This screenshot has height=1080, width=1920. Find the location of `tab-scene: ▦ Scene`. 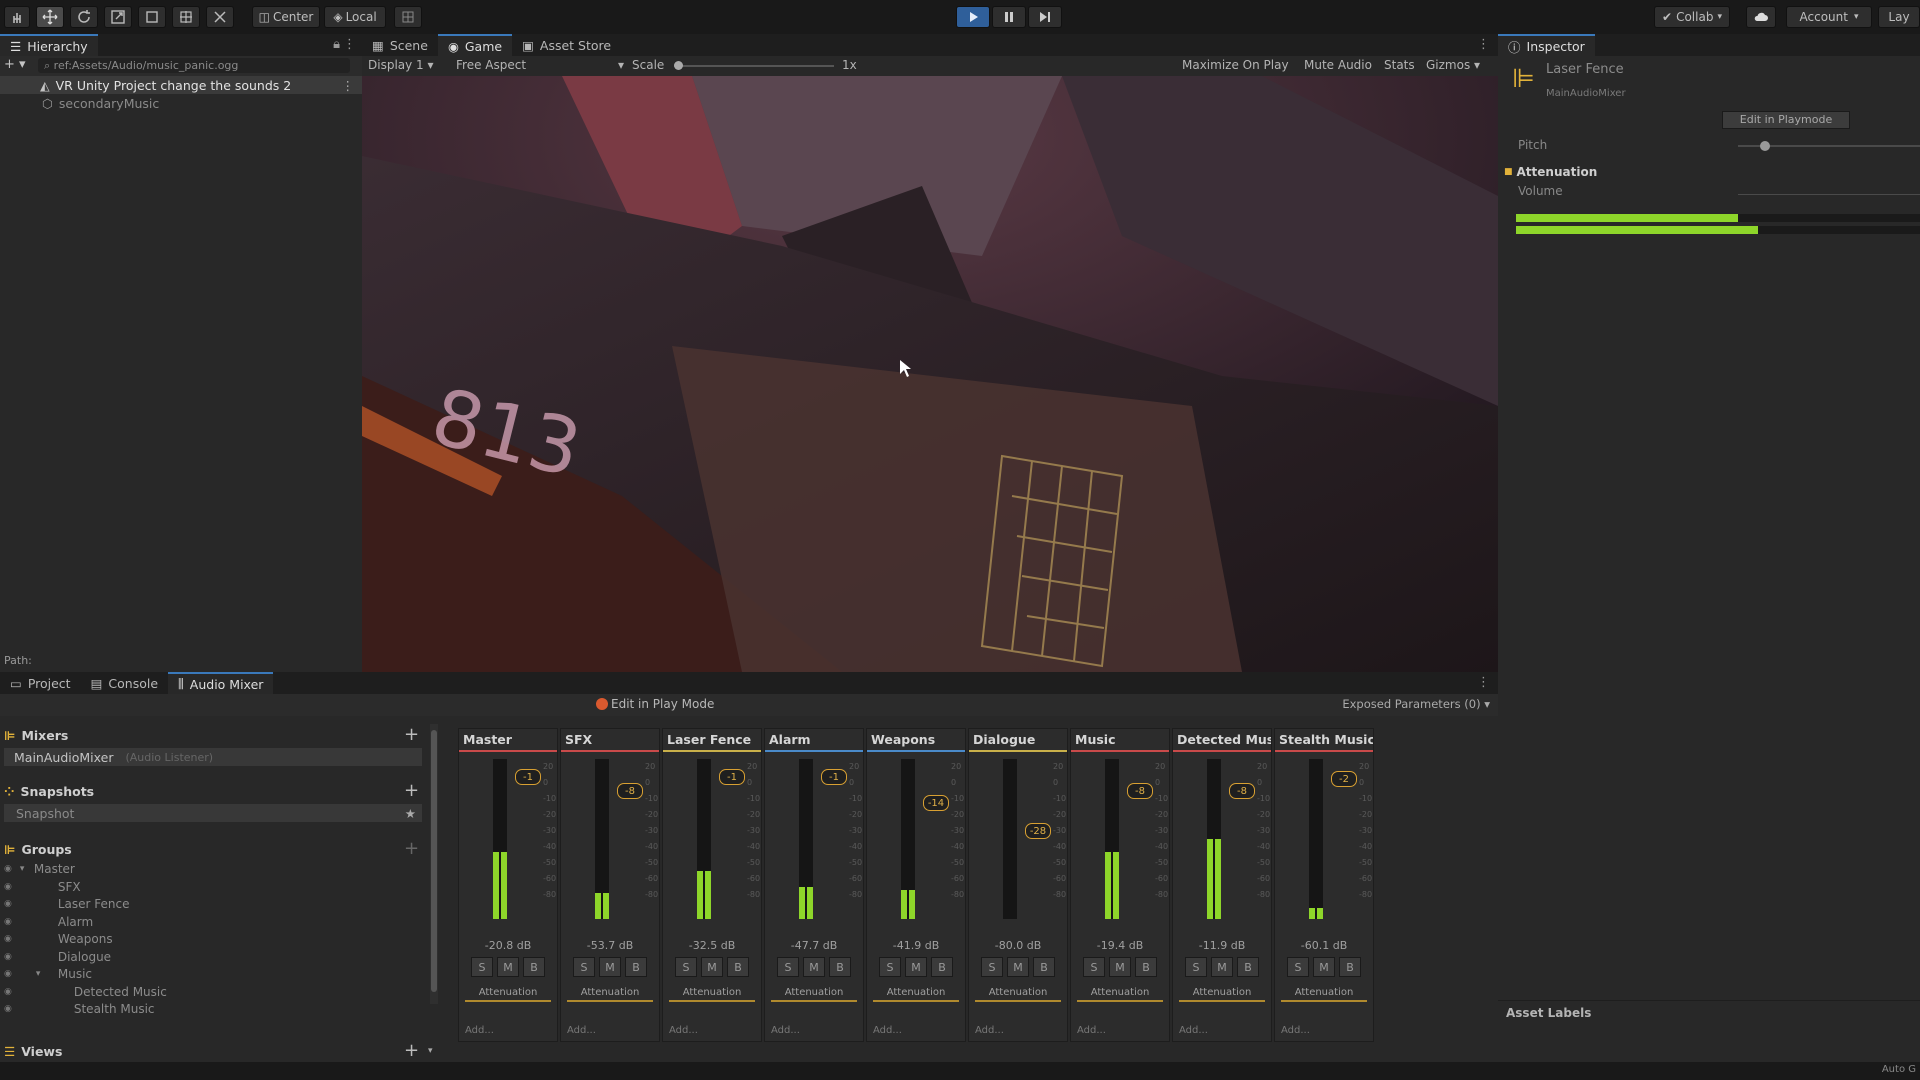

tab-scene: ▦ Scene is located at coordinates (400, 45).